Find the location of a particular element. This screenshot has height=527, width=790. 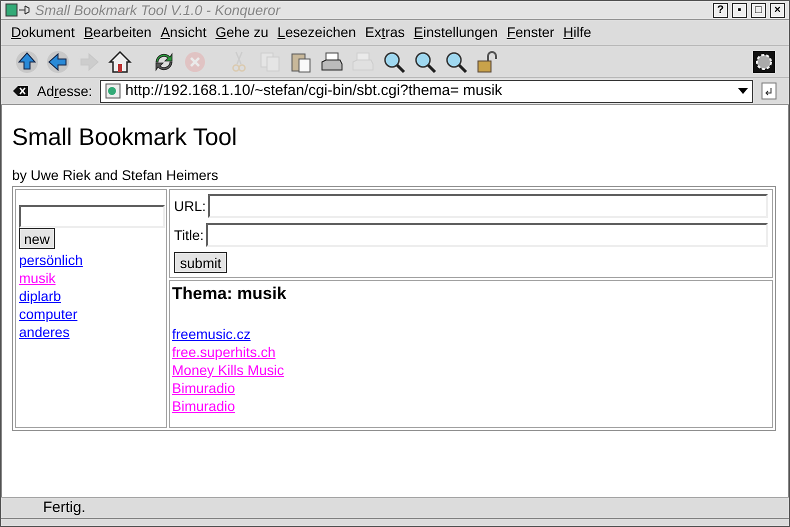

topic-heading: Thema: musik is located at coordinates (230, 294).